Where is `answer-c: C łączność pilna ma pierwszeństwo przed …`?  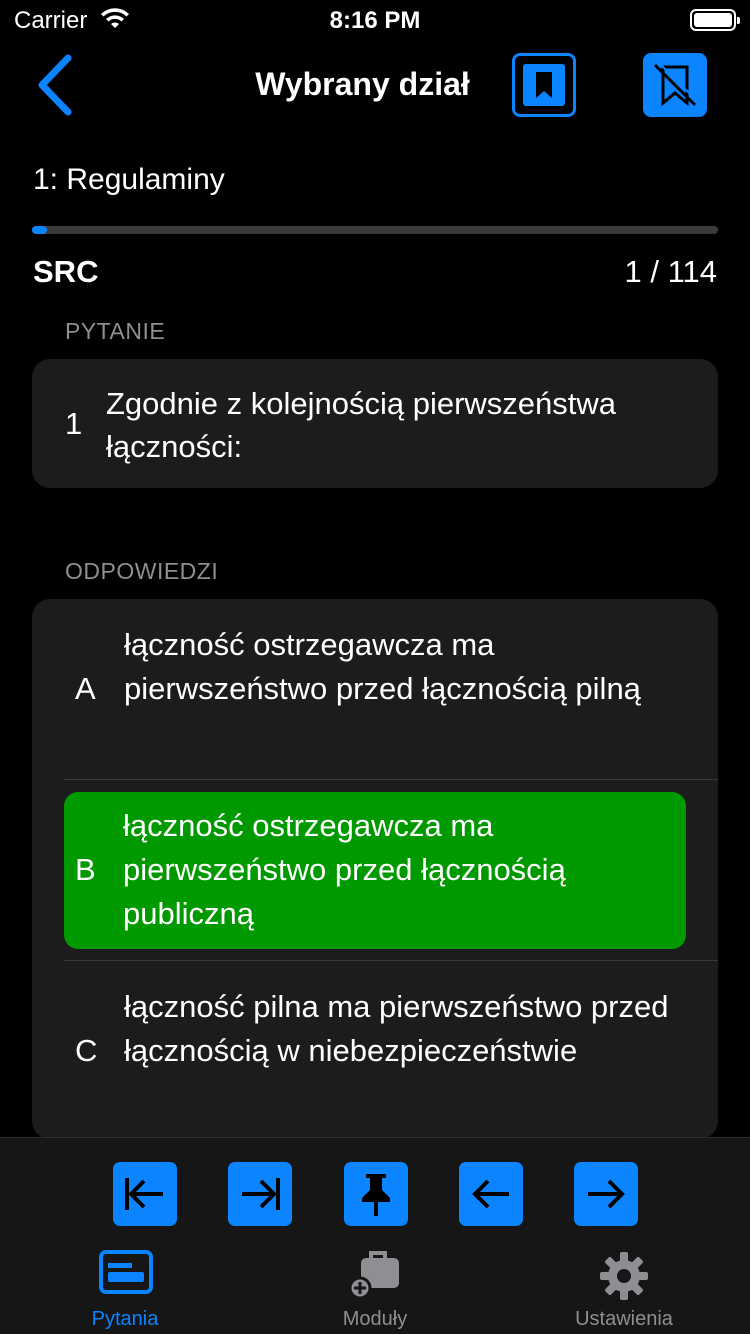
answer-c: C łączność pilna ma pierwszeństwo przed … is located at coordinates (375, 1050).